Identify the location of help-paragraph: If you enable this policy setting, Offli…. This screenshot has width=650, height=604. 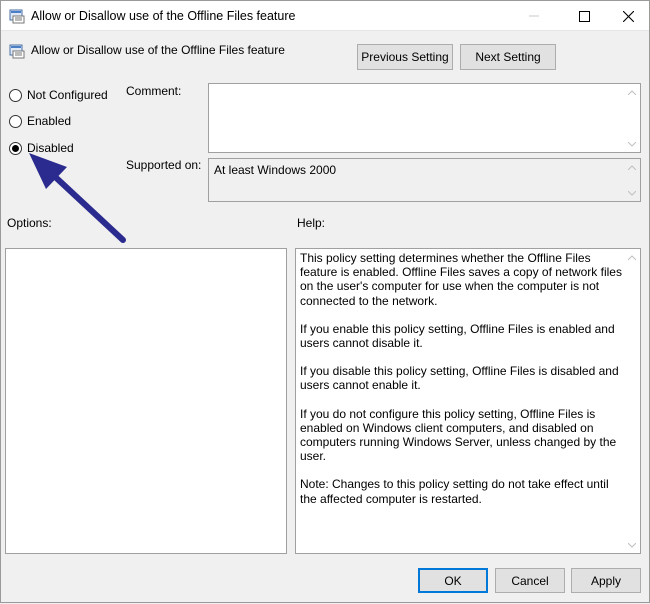
(457, 336).